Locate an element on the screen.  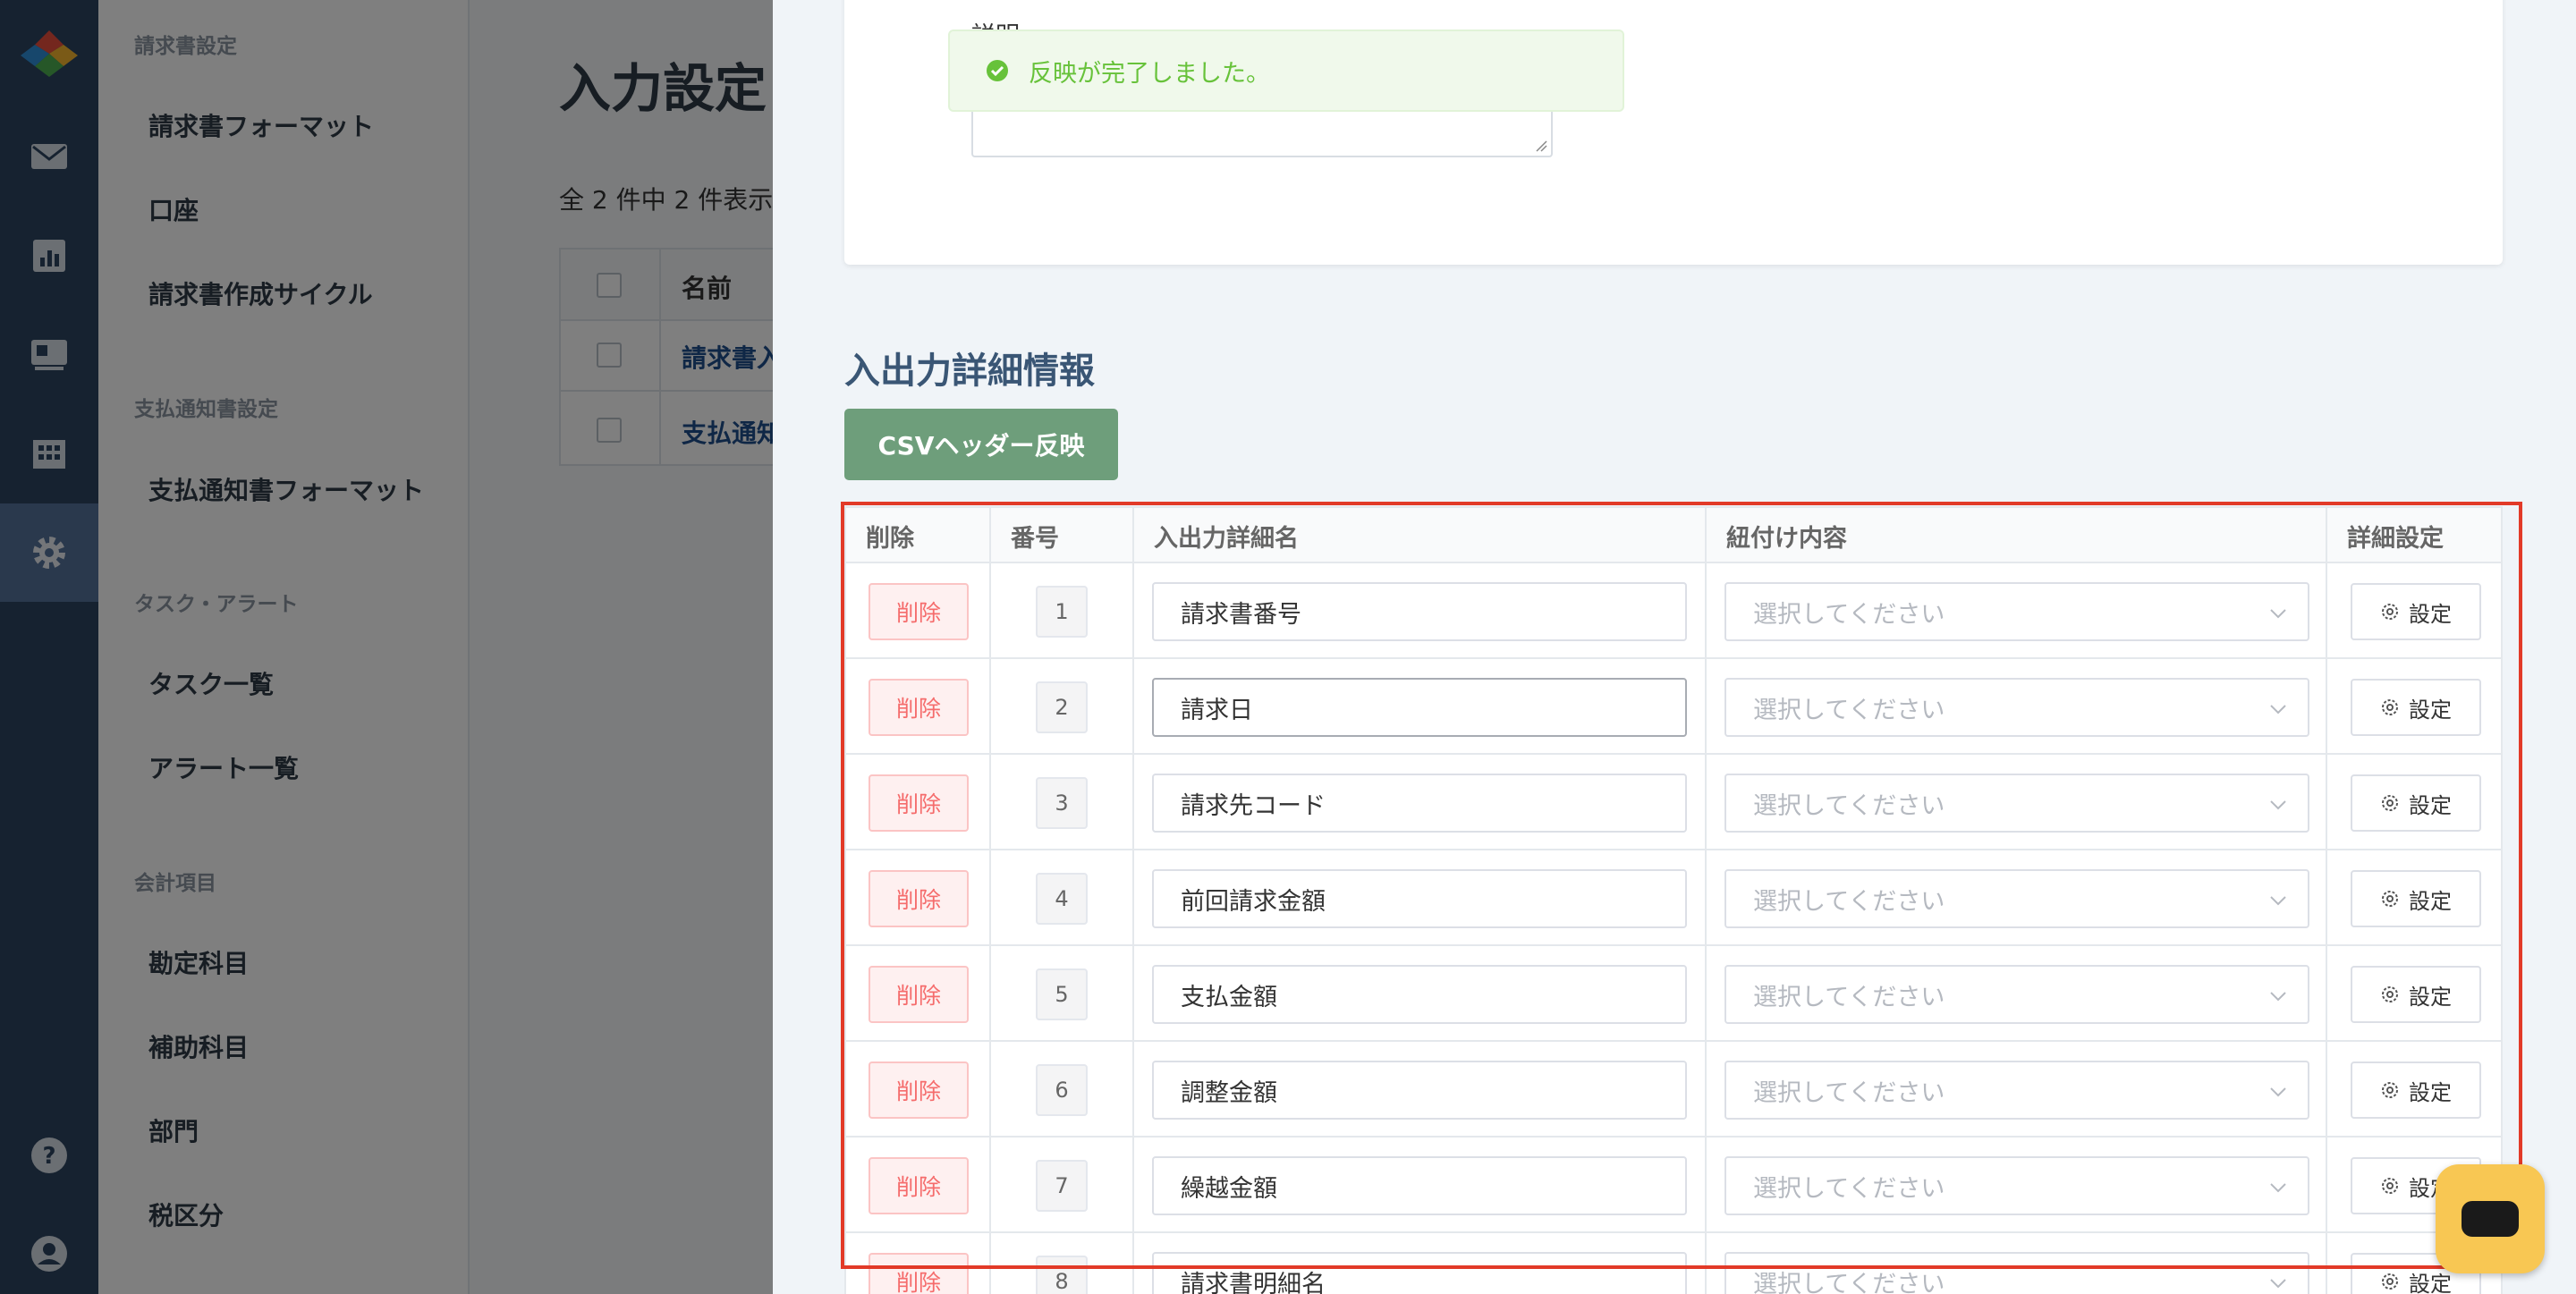
table-row: 削除 1 請求書番号 選択してください 設定 is located at coordinates (1673, 611).